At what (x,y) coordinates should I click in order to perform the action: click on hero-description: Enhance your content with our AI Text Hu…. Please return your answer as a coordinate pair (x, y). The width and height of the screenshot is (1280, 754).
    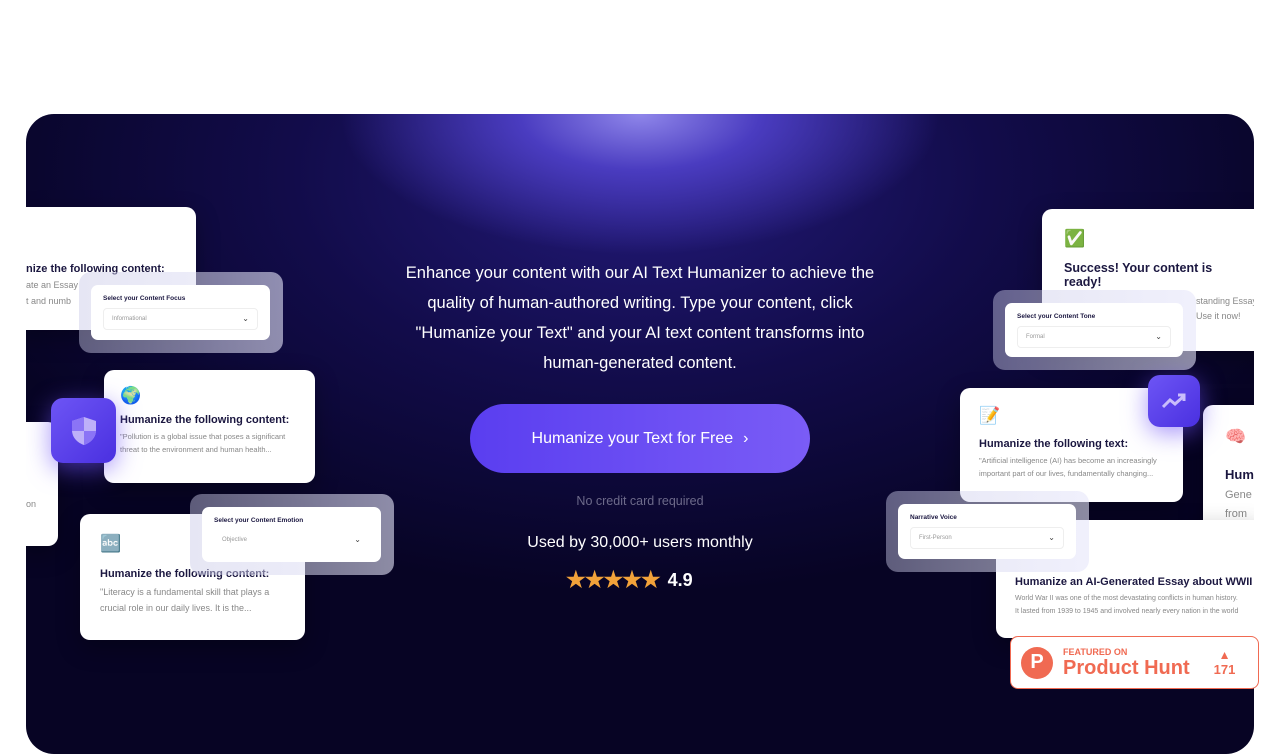
    Looking at the image, I should click on (640, 318).